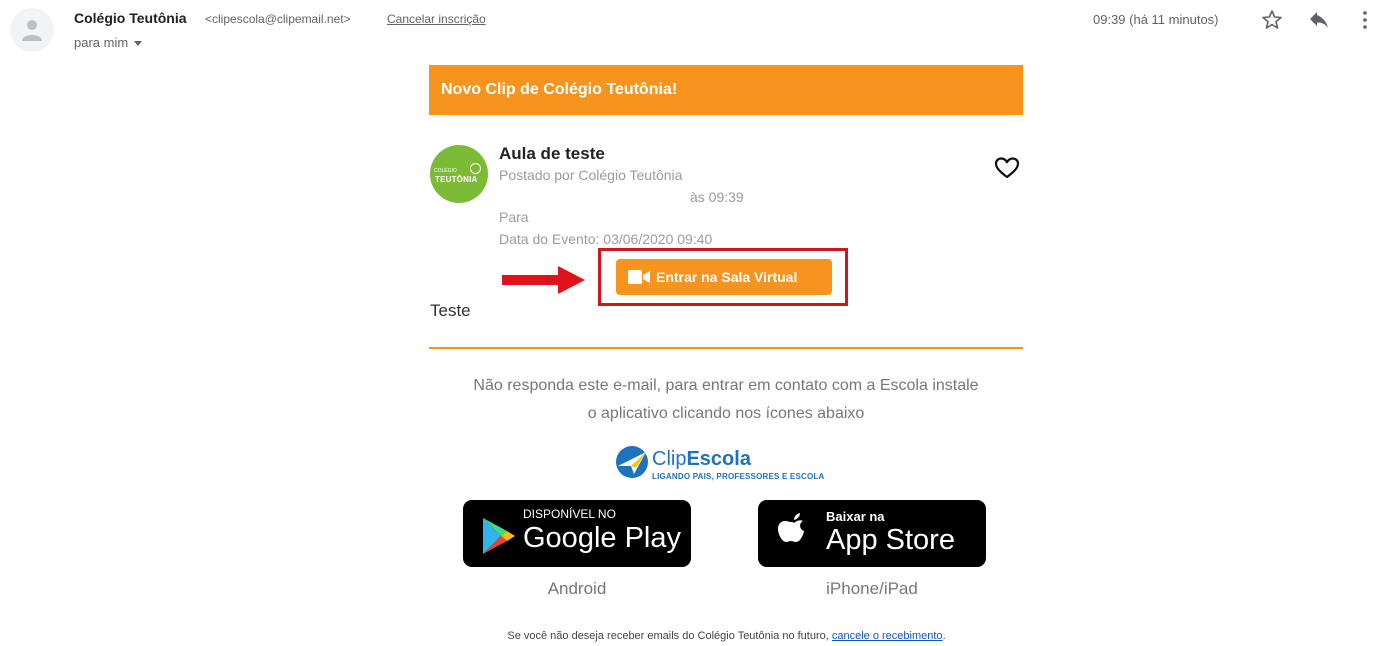 This screenshot has height=646, width=1381. What do you see at coordinates (514, 217) in the screenshot?
I see `recipient-para: Para` at bounding box center [514, 217].